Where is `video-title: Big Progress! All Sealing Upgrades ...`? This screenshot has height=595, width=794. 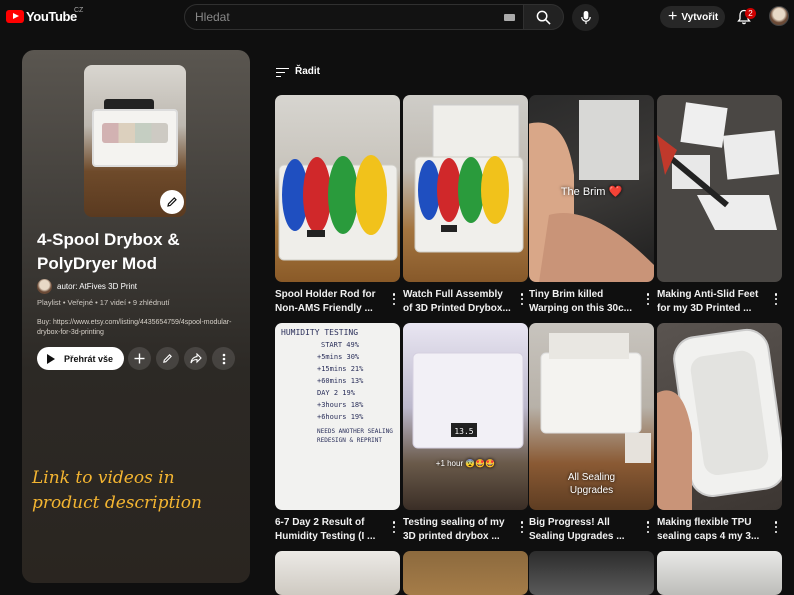
video-title: Big Progress! All Sealing Upgrades ... is located at coordinates (585, 530).